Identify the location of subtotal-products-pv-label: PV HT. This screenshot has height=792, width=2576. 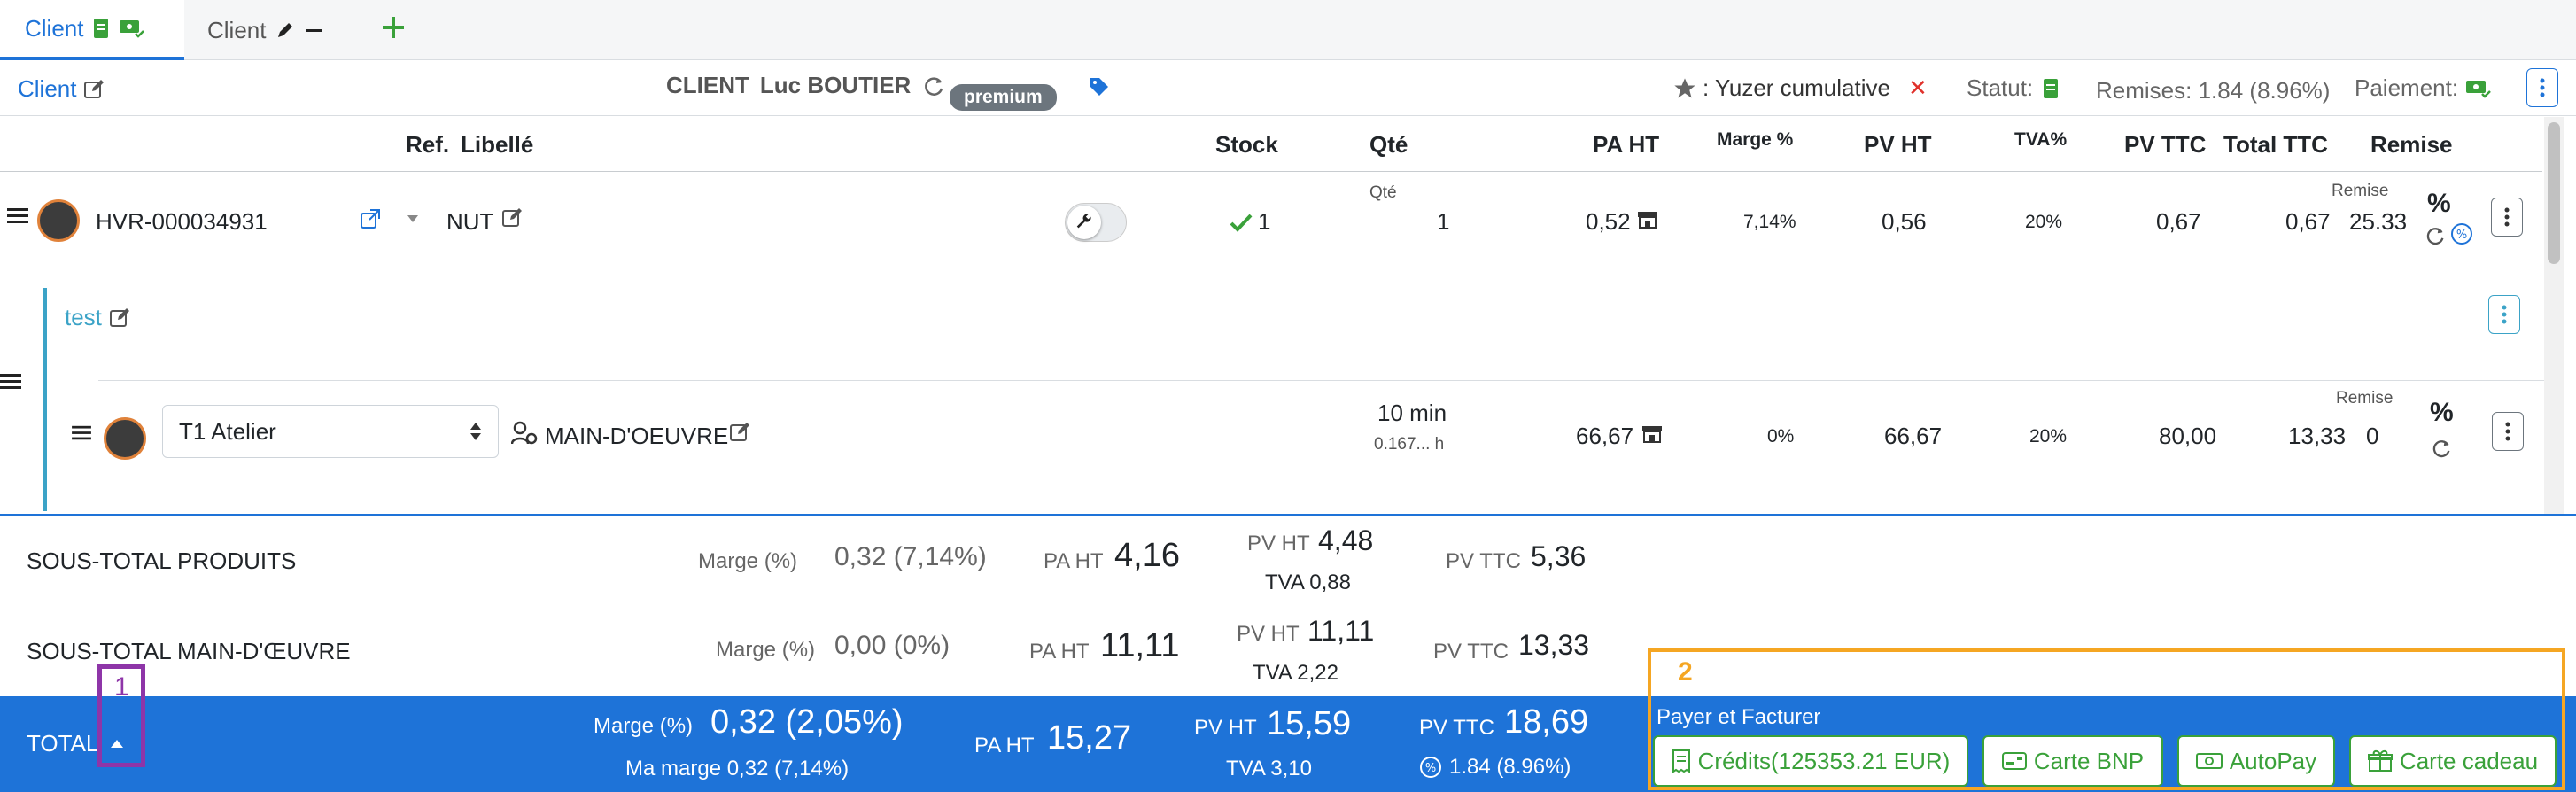
(1278, 543).